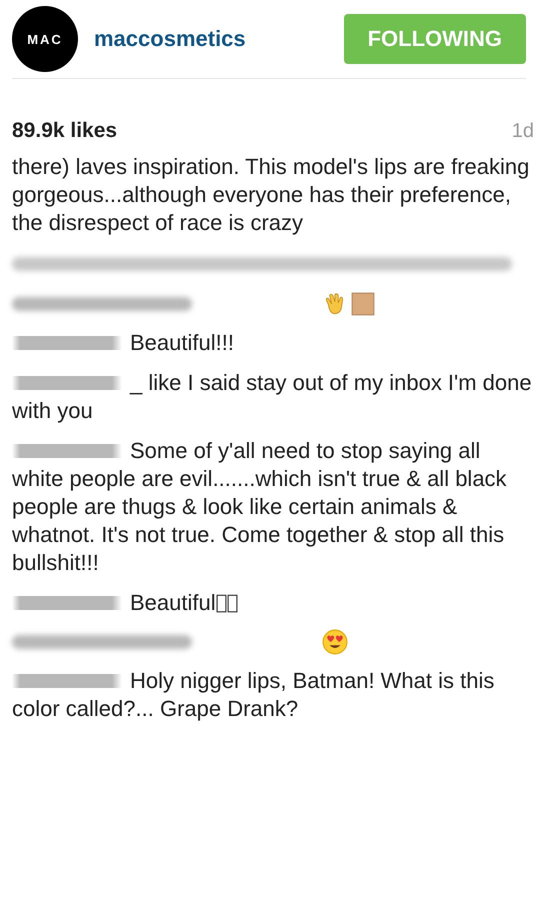  I want to click on post-time: 1d, so click(523, 131).